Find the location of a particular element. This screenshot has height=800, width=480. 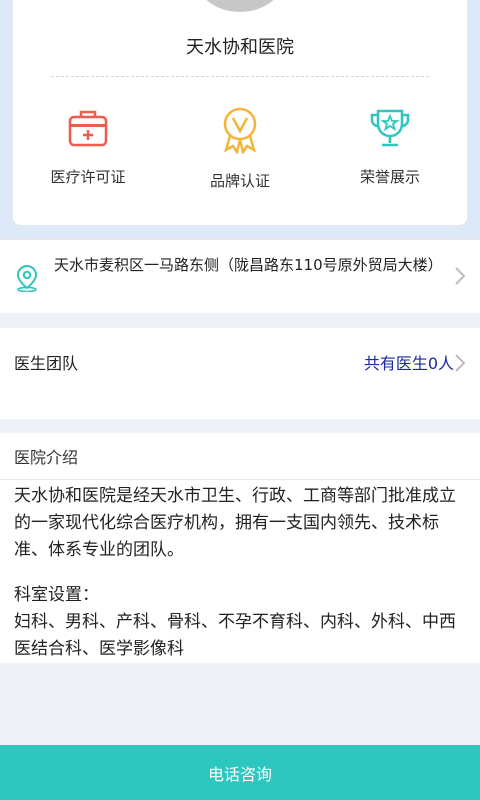

medical-kit-icon is located at coordinates (88, 128).